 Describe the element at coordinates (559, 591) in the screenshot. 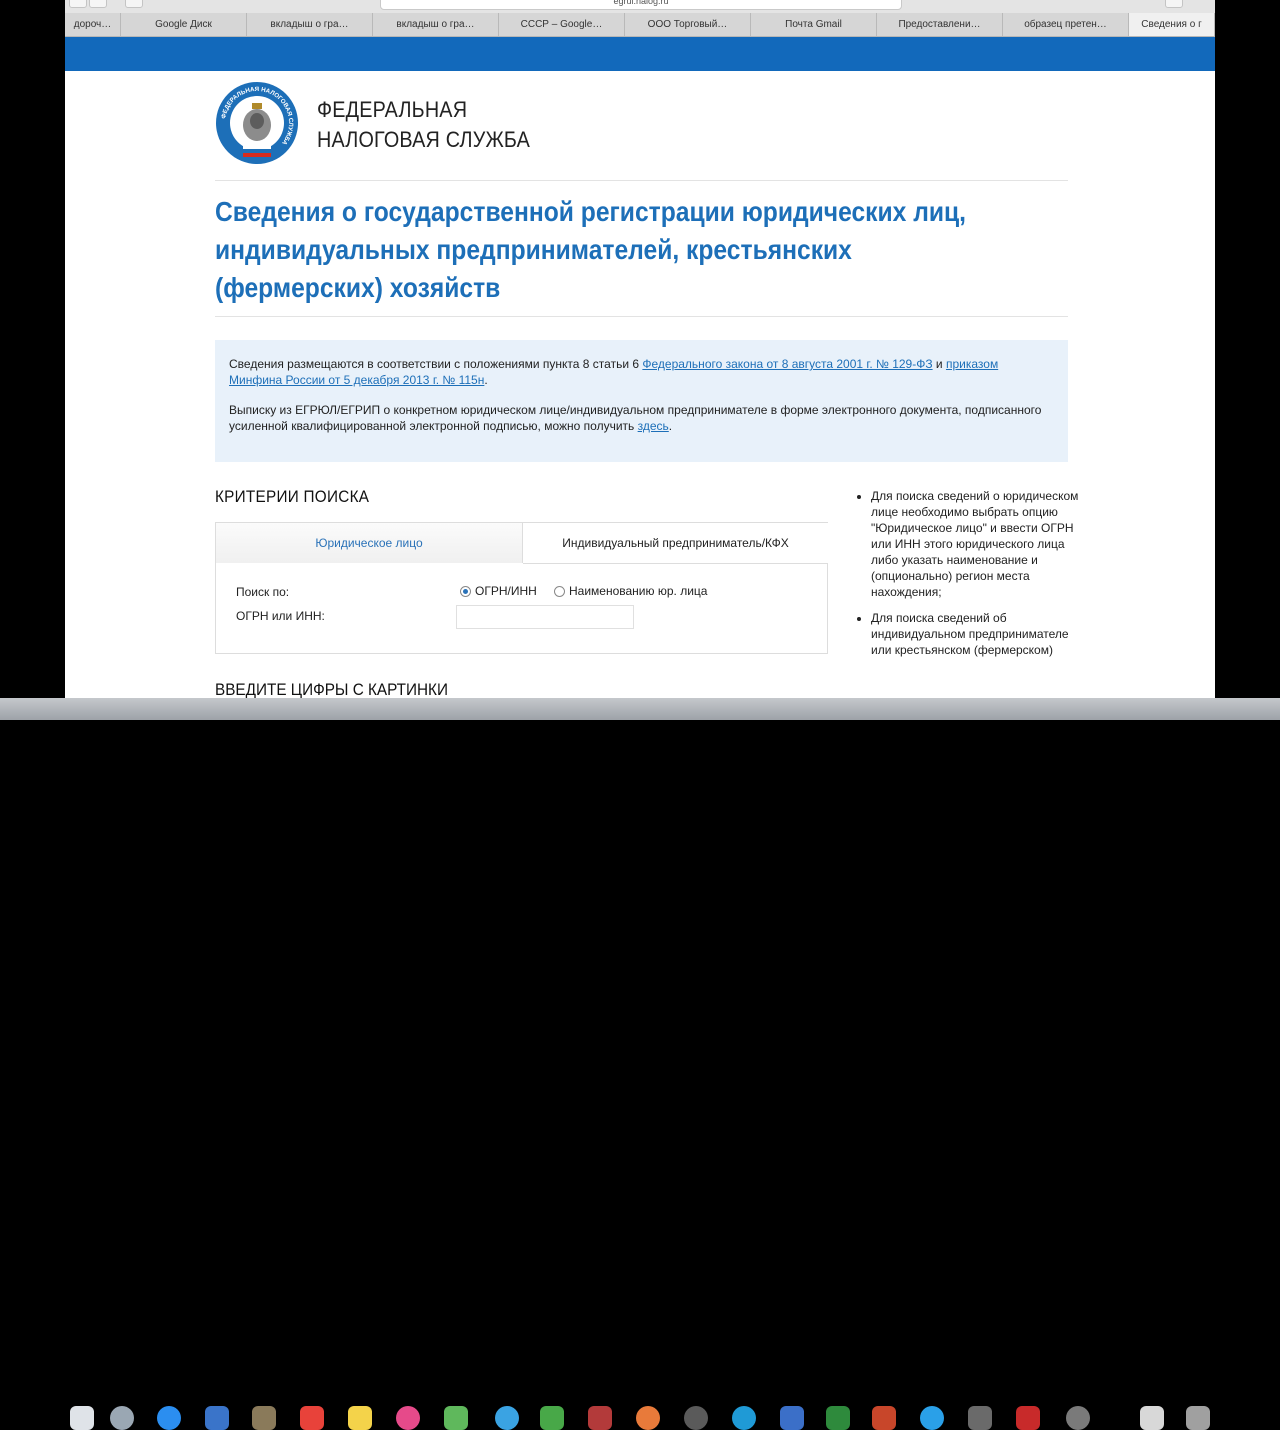

I see `radio-unchecked-icon` at that location.